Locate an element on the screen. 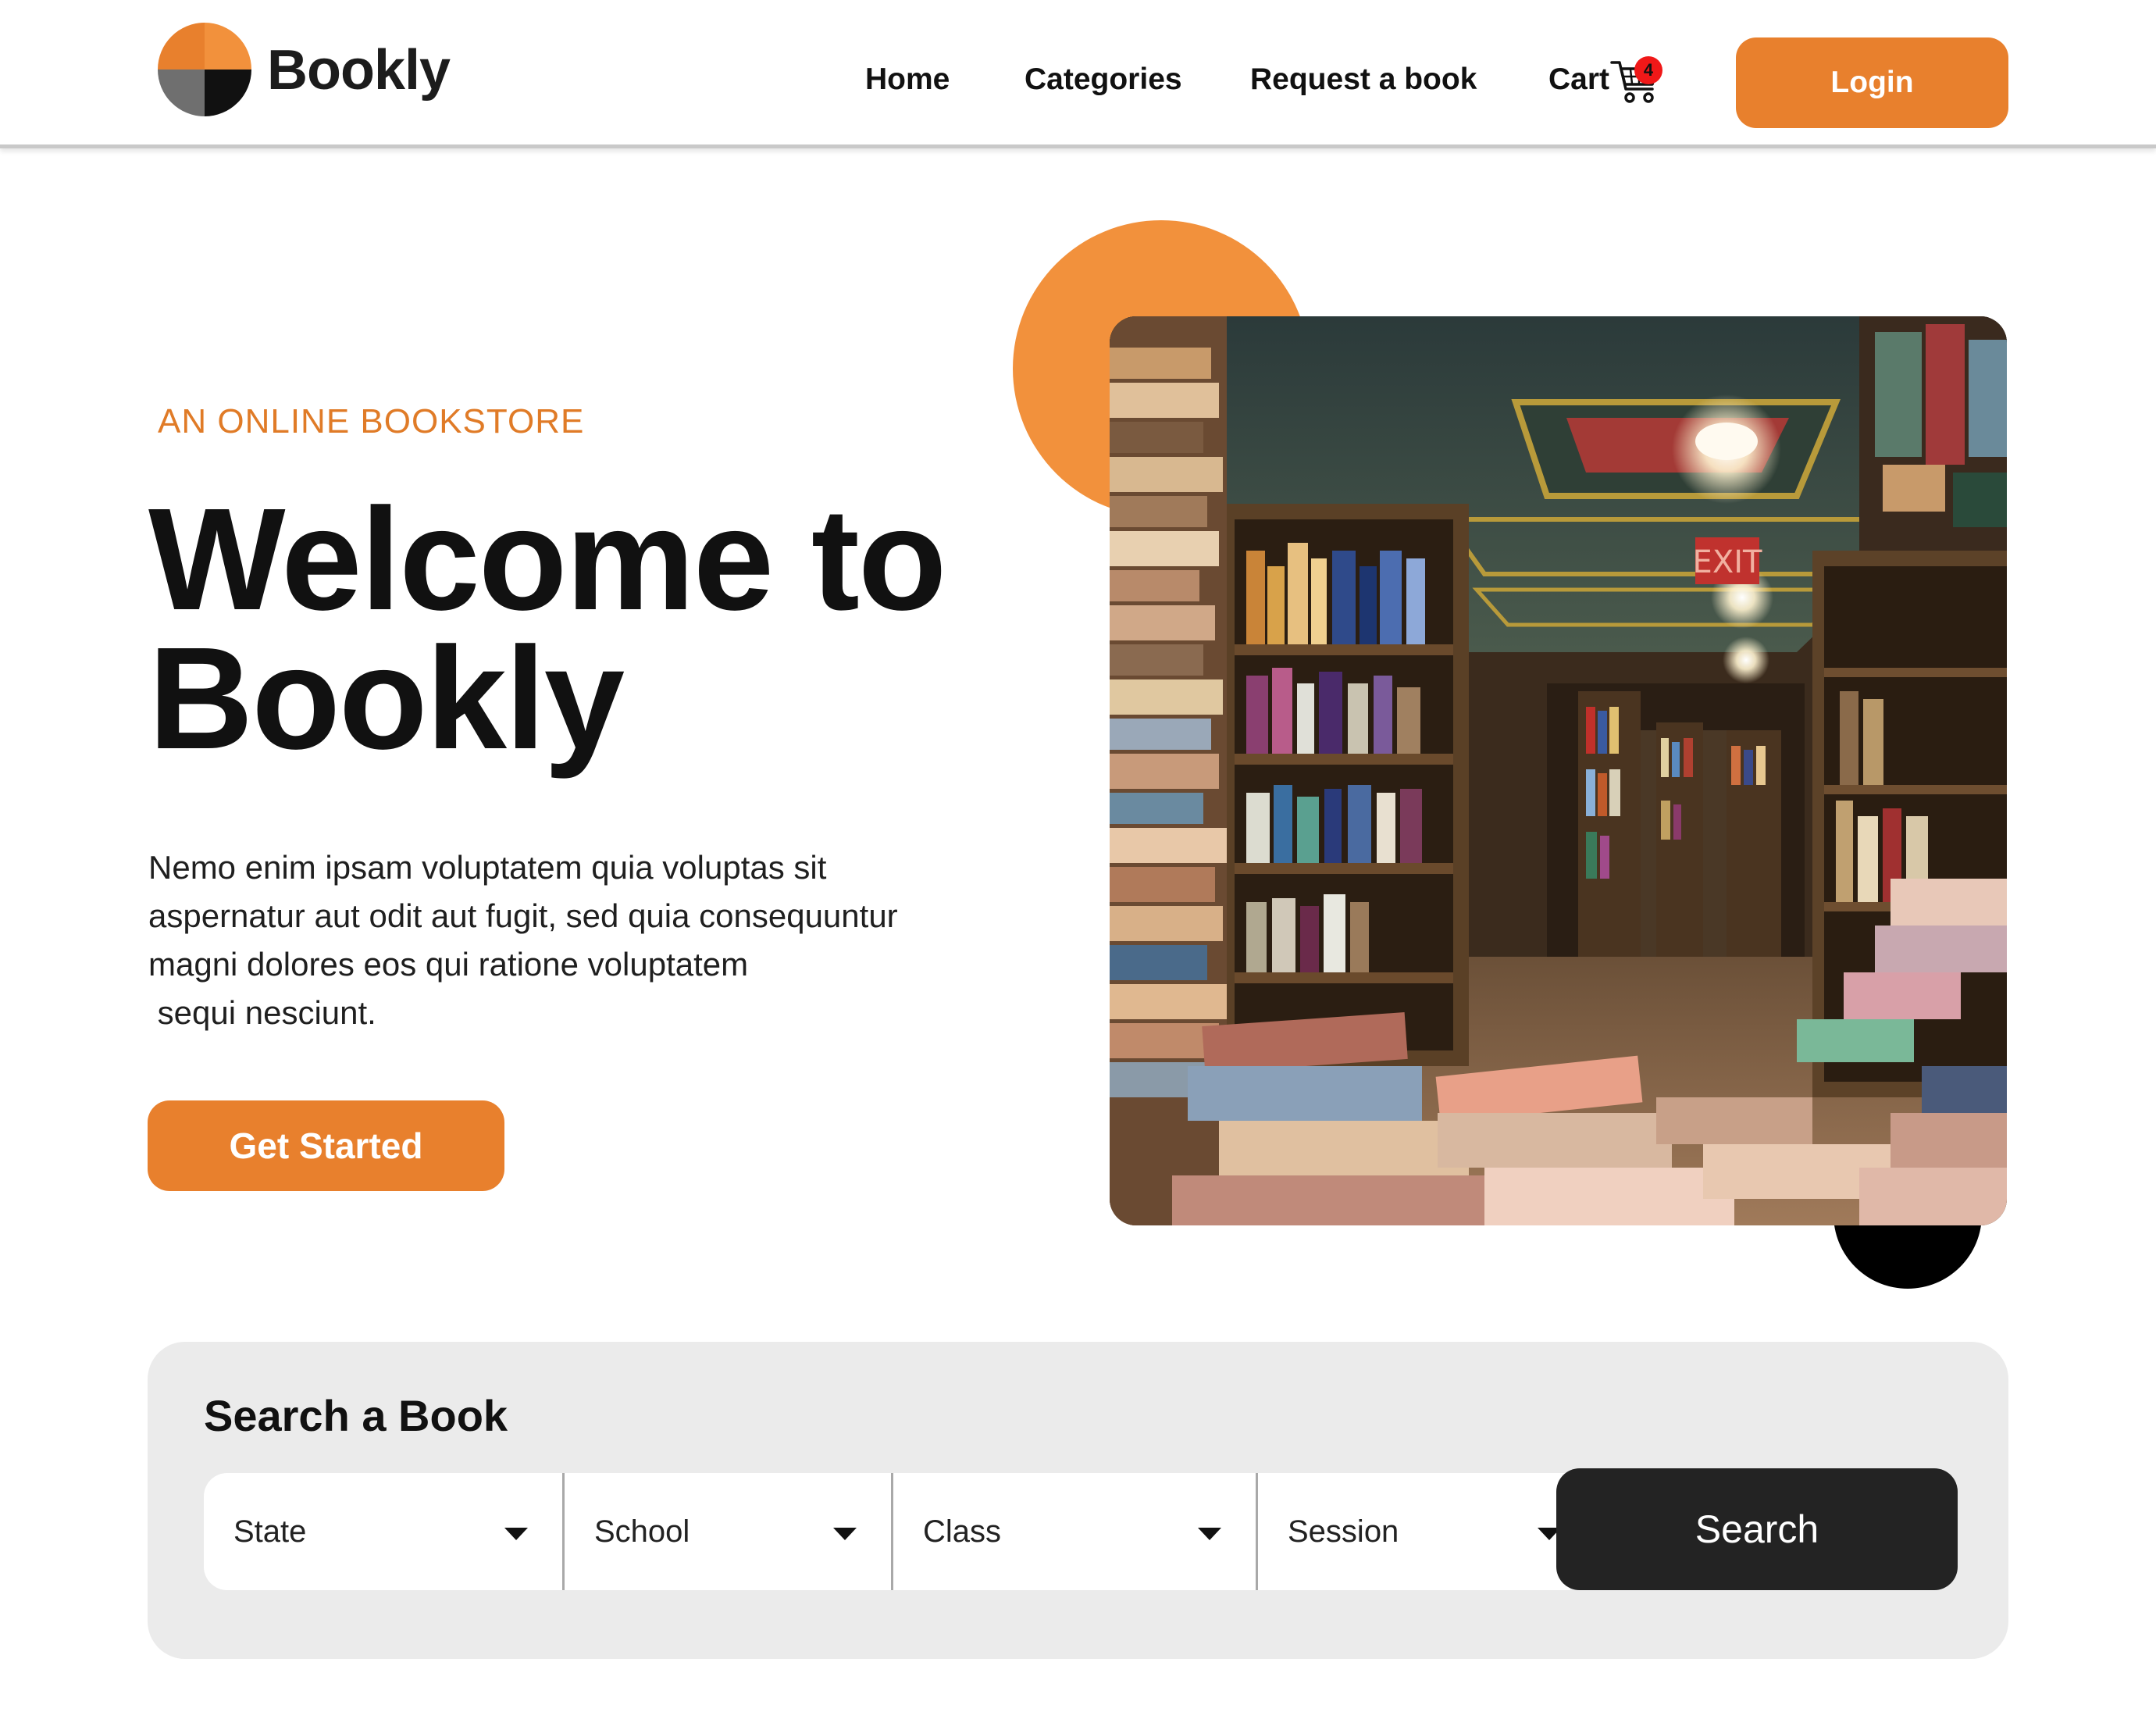 The image size is (2156, 1712). get-started-button: Get Started is located at coordinates (326, 1146).